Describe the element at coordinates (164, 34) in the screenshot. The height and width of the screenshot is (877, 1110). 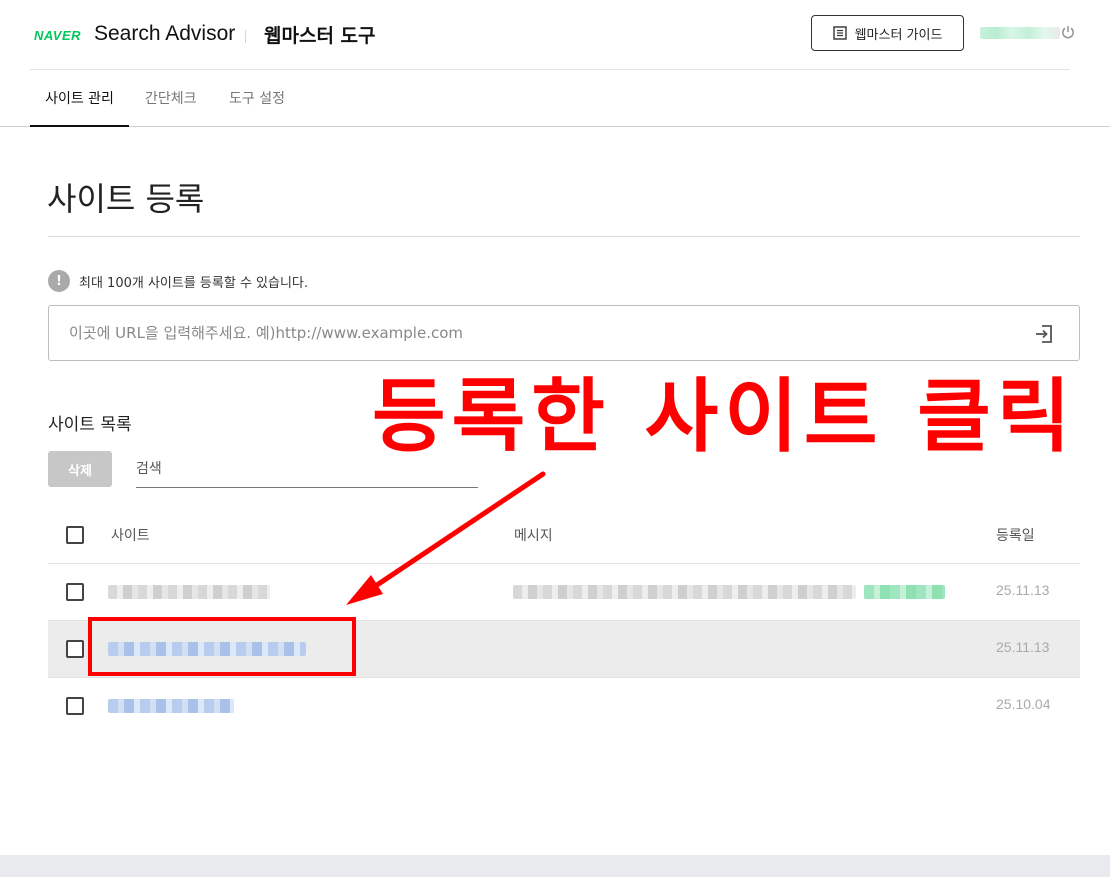
I see `product-name: Search Advisor` at that location.